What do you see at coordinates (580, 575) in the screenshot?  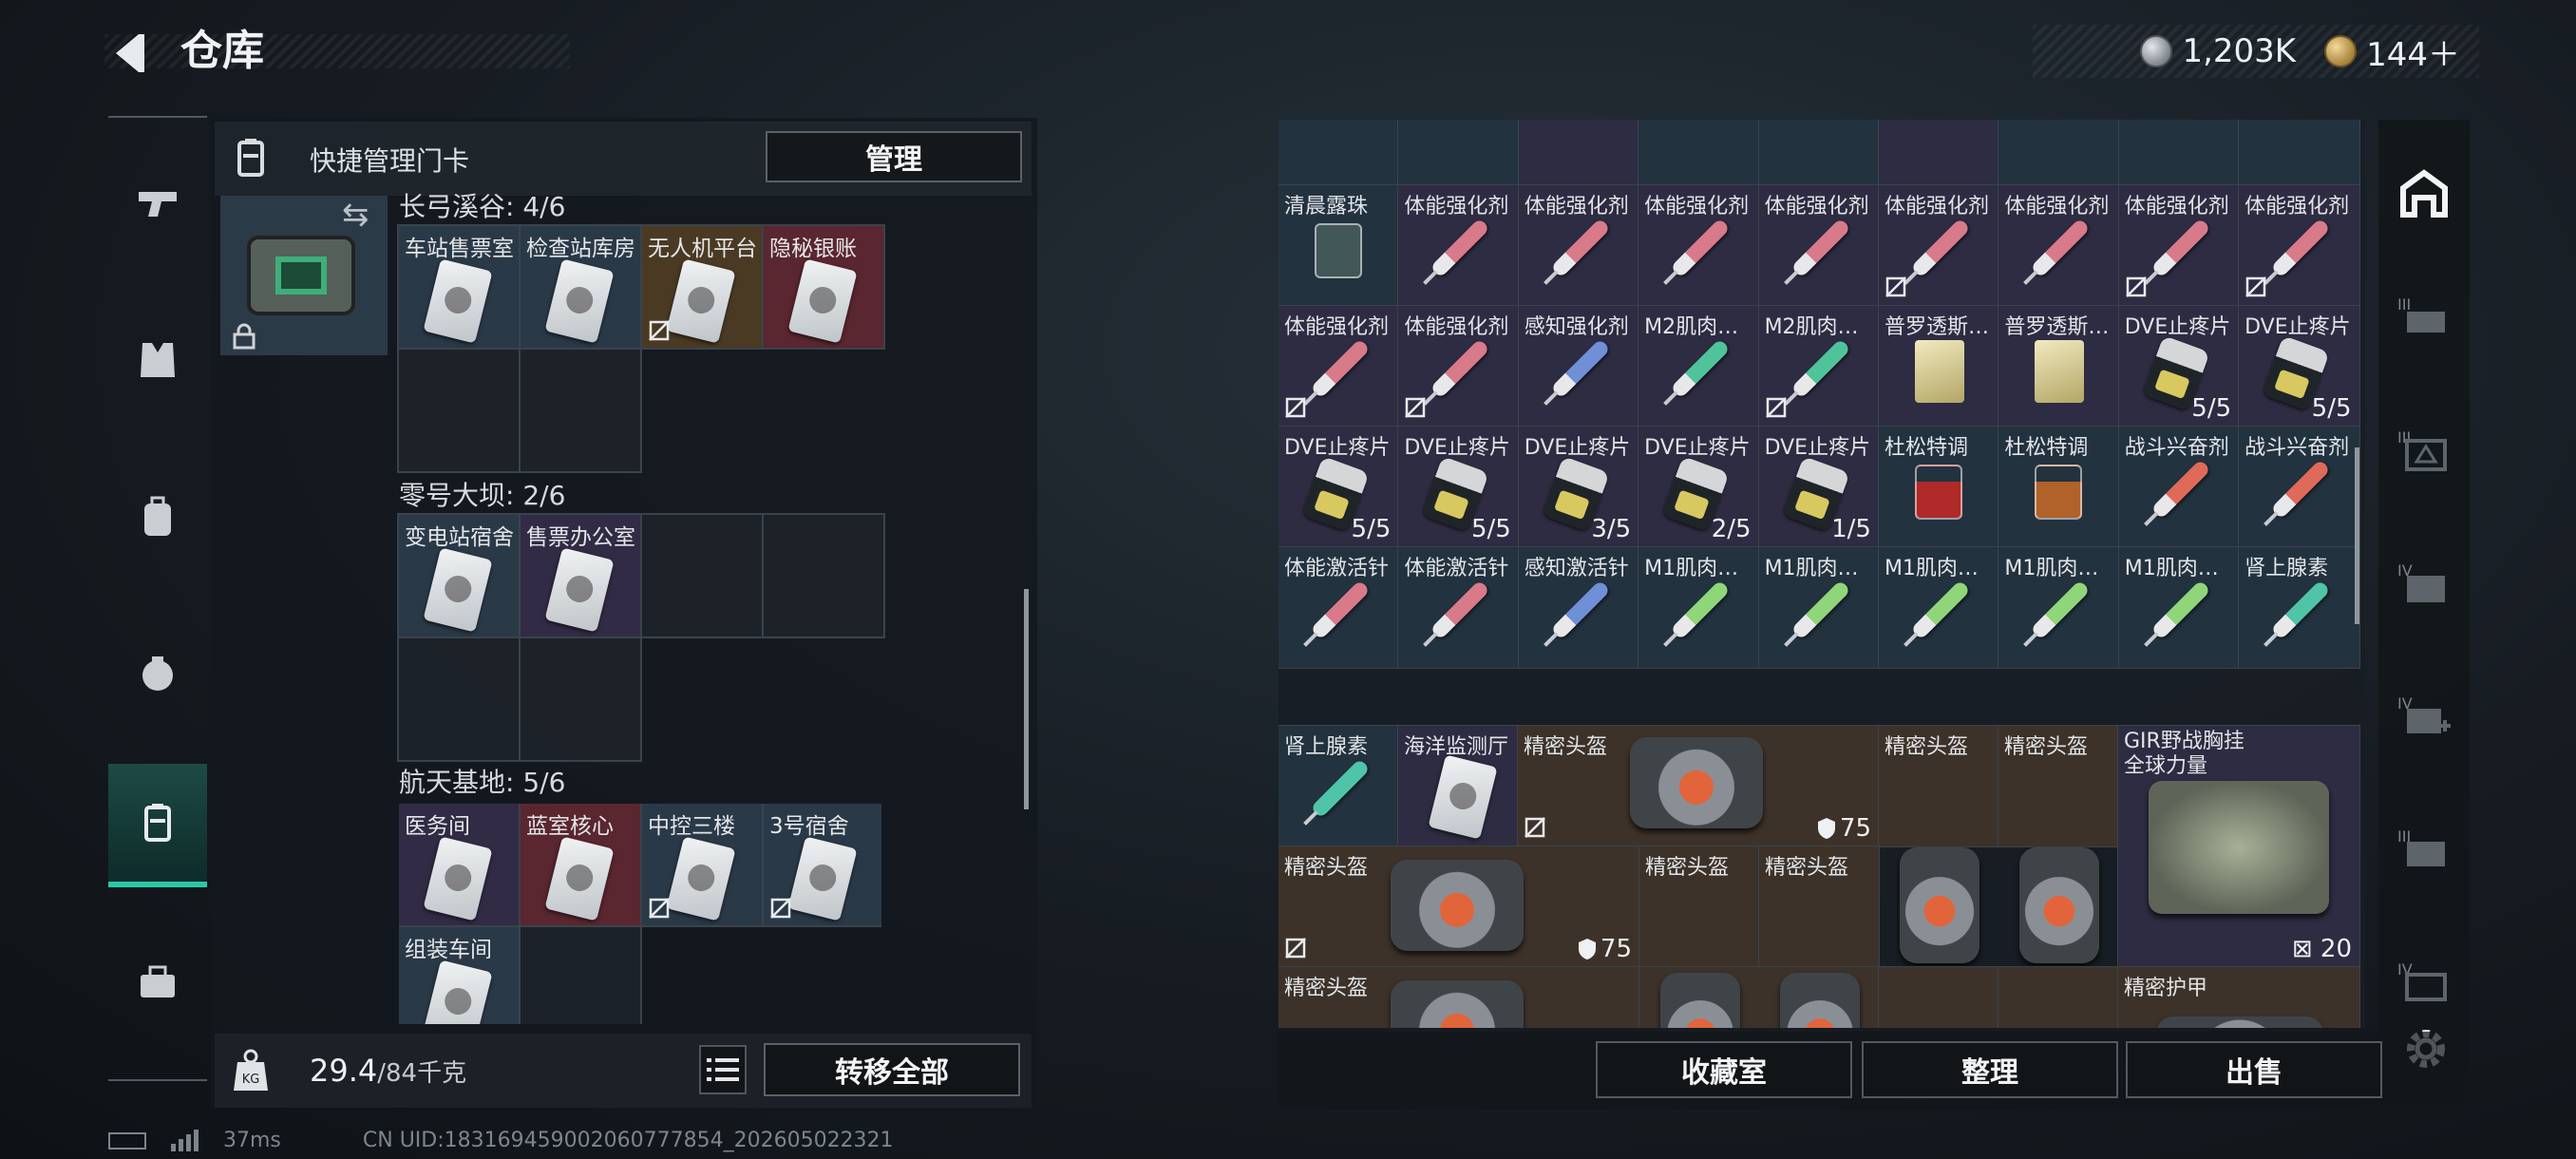 I see `keycard-slot: 售票办公室` at bounding box center [580, 575].